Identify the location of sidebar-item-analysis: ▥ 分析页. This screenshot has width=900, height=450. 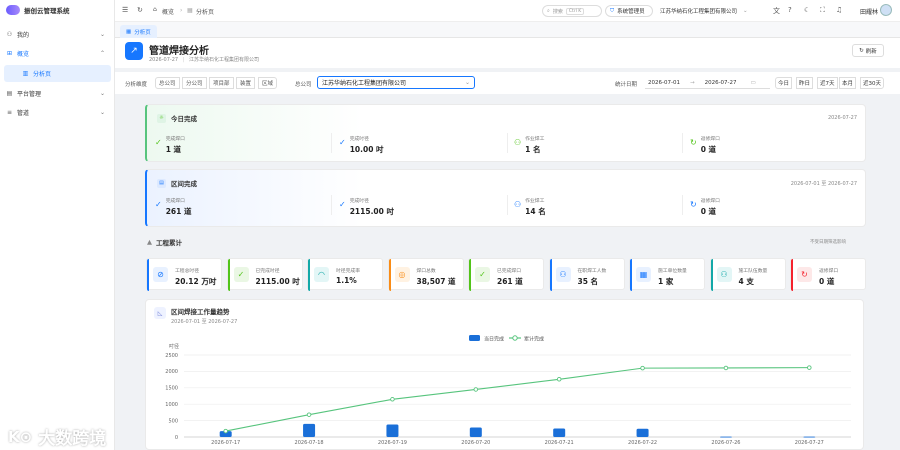
(57, 73).